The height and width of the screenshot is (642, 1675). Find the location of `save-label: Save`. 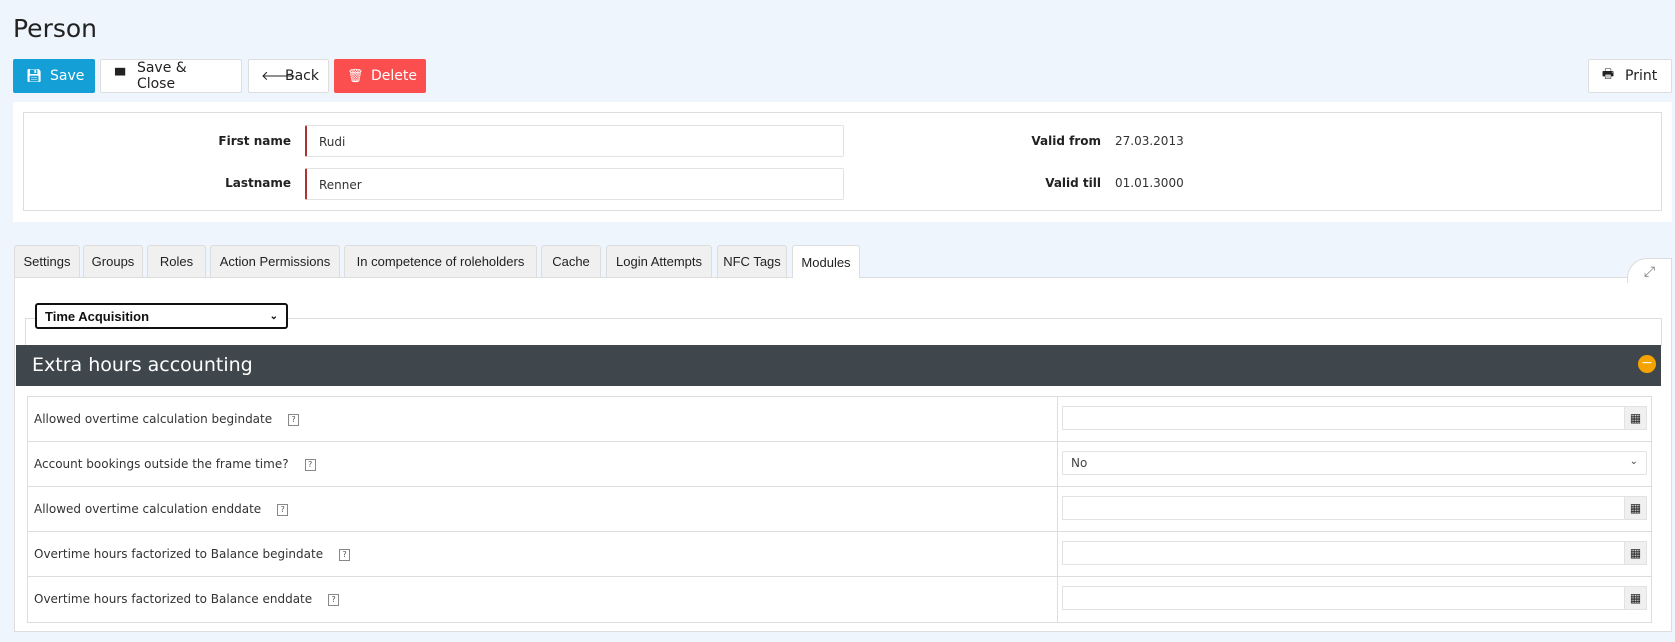

save-label: Save is located at coordinates (67, 76).